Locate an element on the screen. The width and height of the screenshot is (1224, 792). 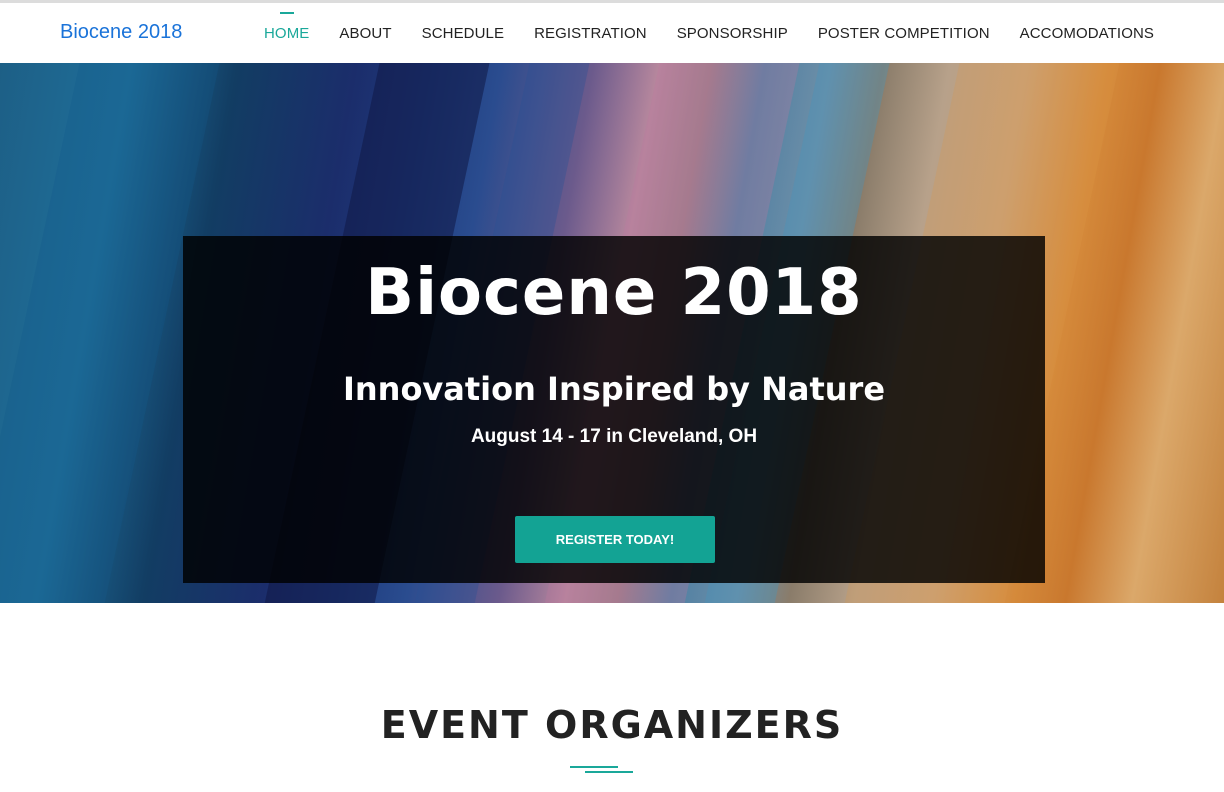
nav-item-label: POSTER COMPETITION is located at coordinates (903, 33).